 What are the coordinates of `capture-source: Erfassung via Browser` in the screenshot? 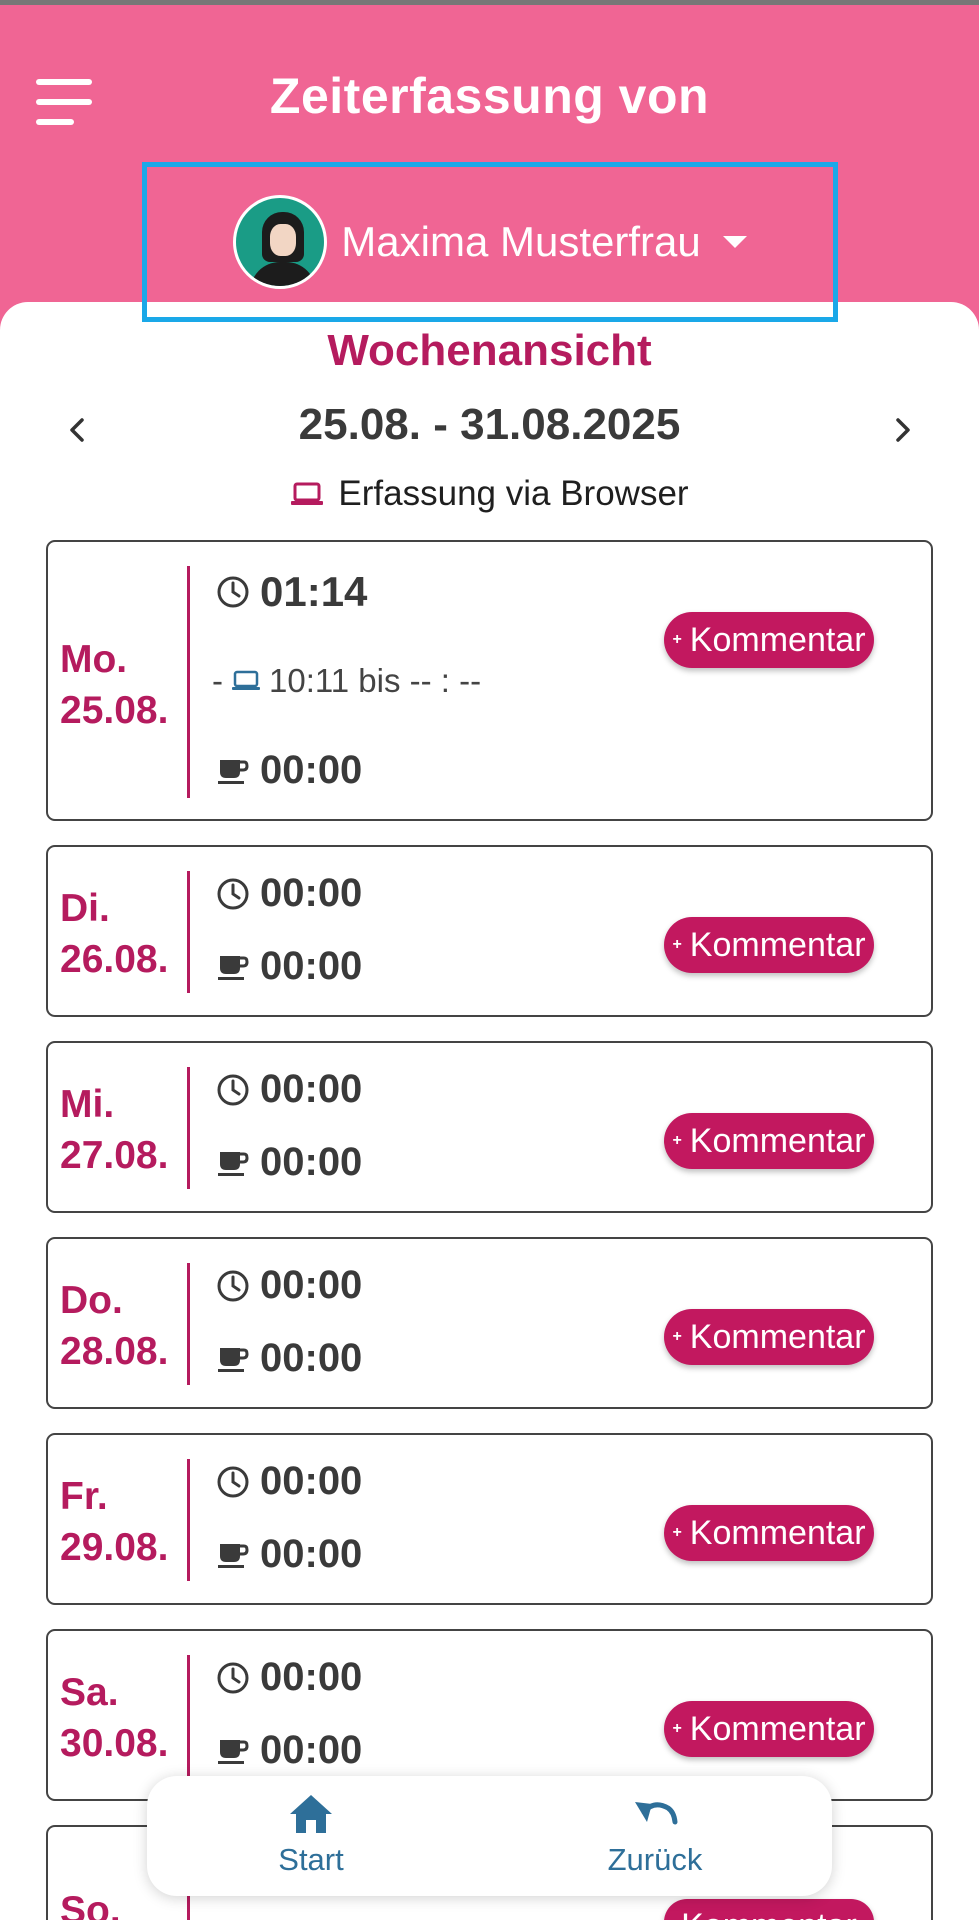 It's located at (489, 494).